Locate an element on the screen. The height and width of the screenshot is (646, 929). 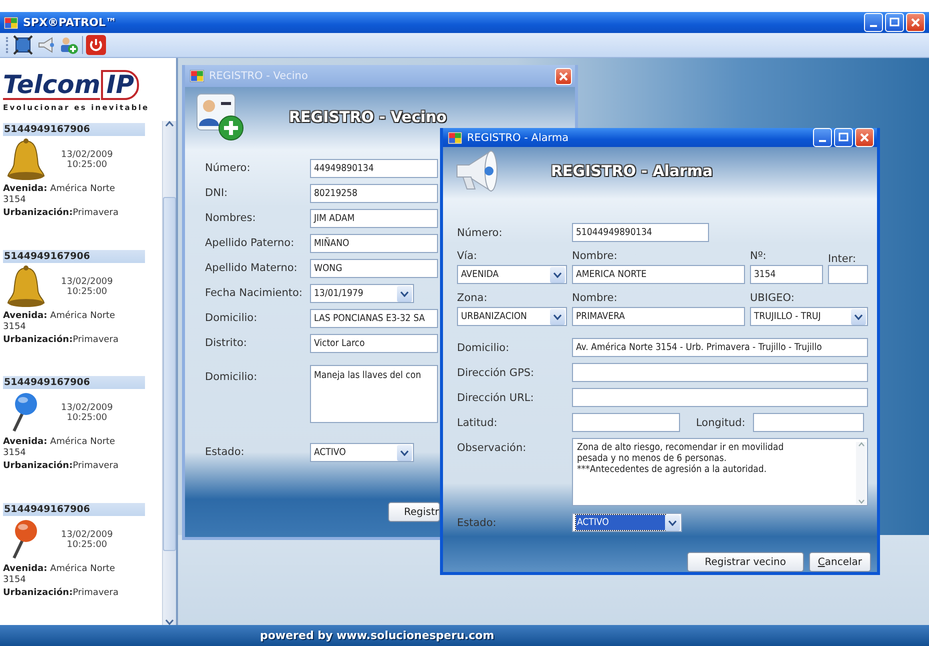
window-title: SPX®PATROL™ is located at coordinates (70, 22).